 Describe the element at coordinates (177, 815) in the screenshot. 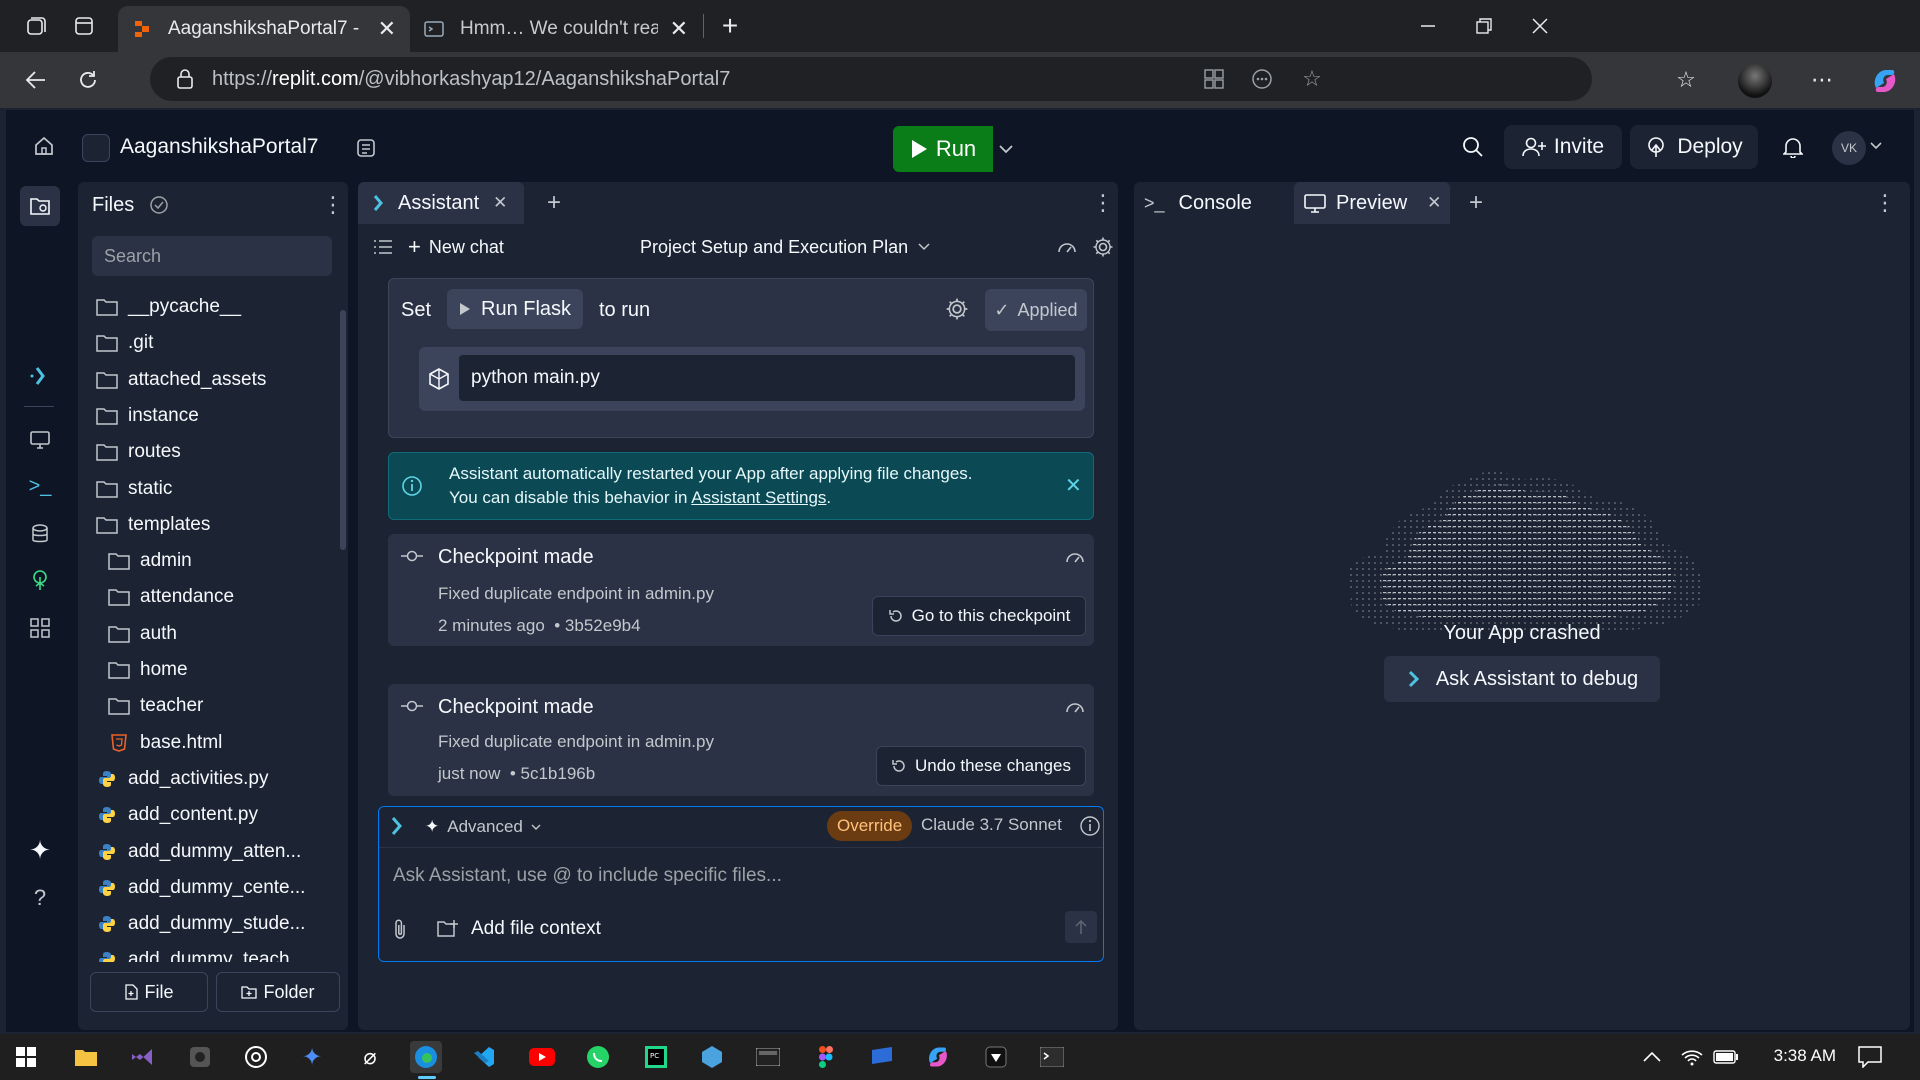

I see `file-tree-item: add_content.py` at that location.